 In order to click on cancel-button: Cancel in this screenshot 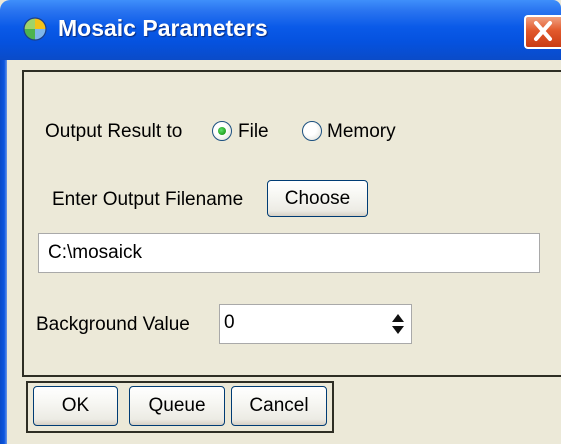, I will do `click(279, 406)`.